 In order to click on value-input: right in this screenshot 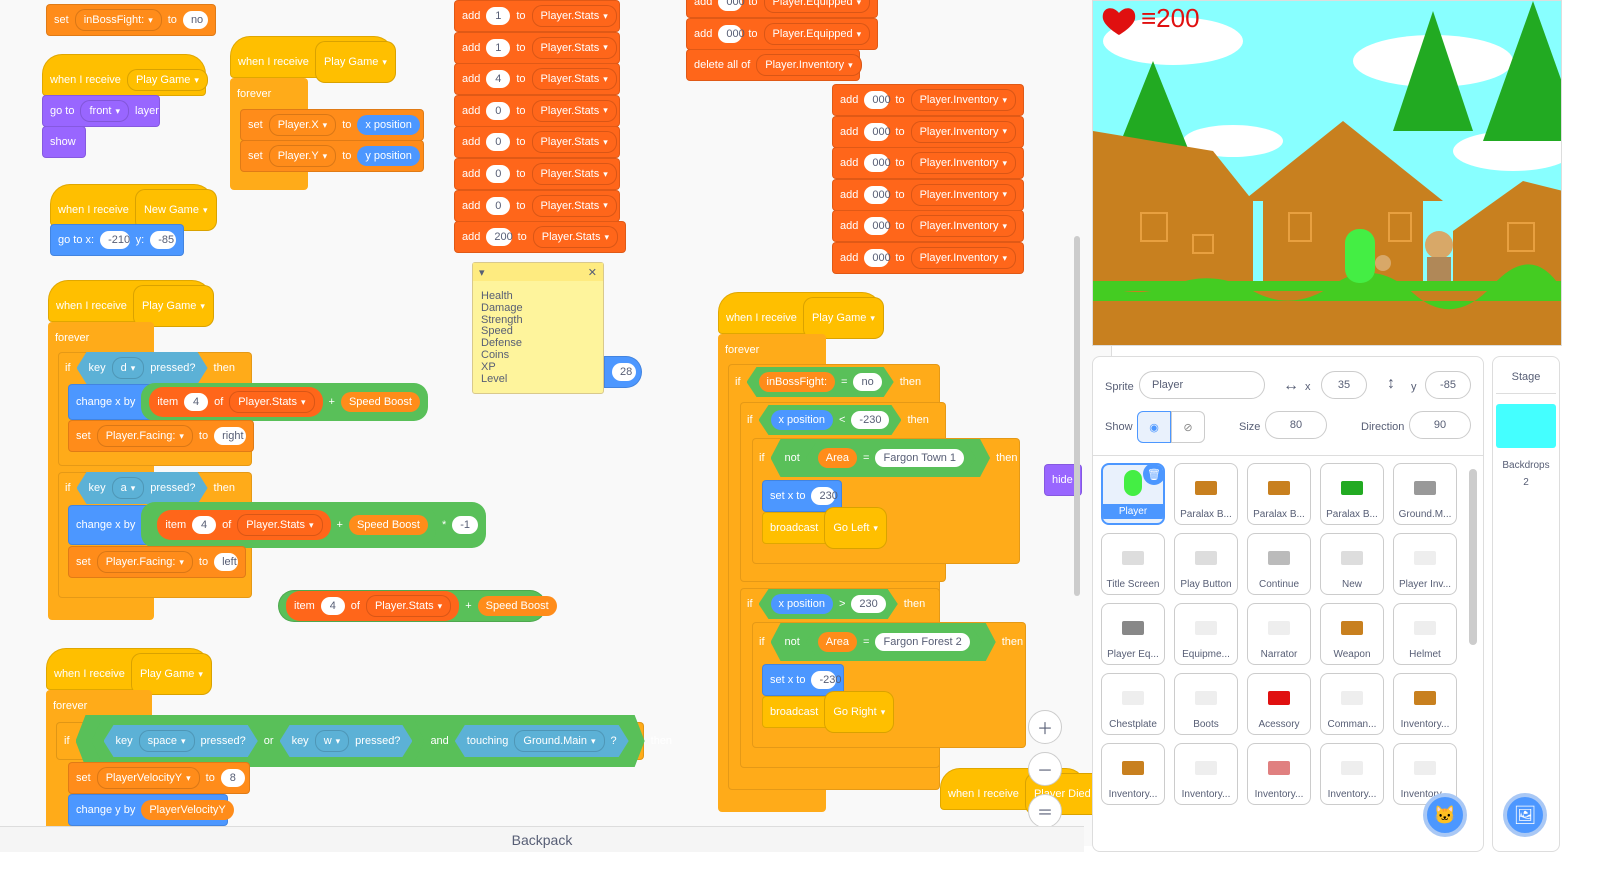, I will do `click(230, 436)`.